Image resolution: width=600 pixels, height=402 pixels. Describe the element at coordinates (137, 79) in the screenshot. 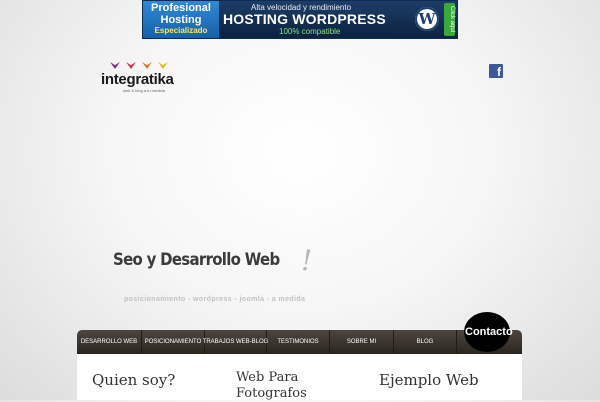

I see `logo-name: integratika` at that location.